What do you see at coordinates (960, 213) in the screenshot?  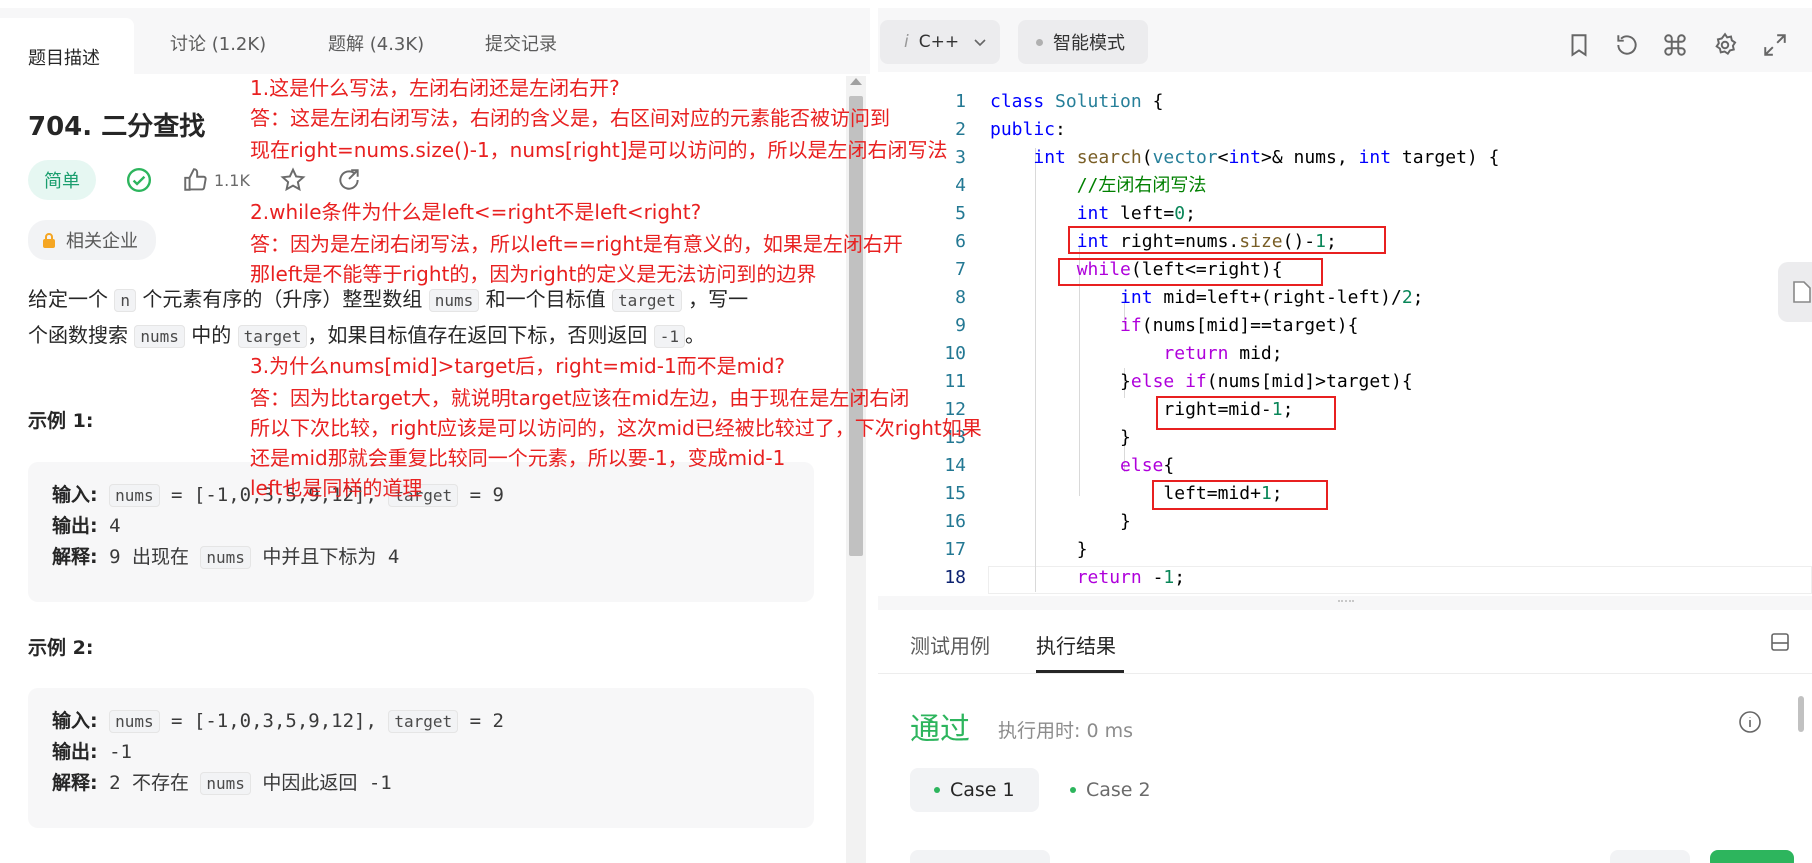 I see `line-number: 5` at bounding box center [960, 213].